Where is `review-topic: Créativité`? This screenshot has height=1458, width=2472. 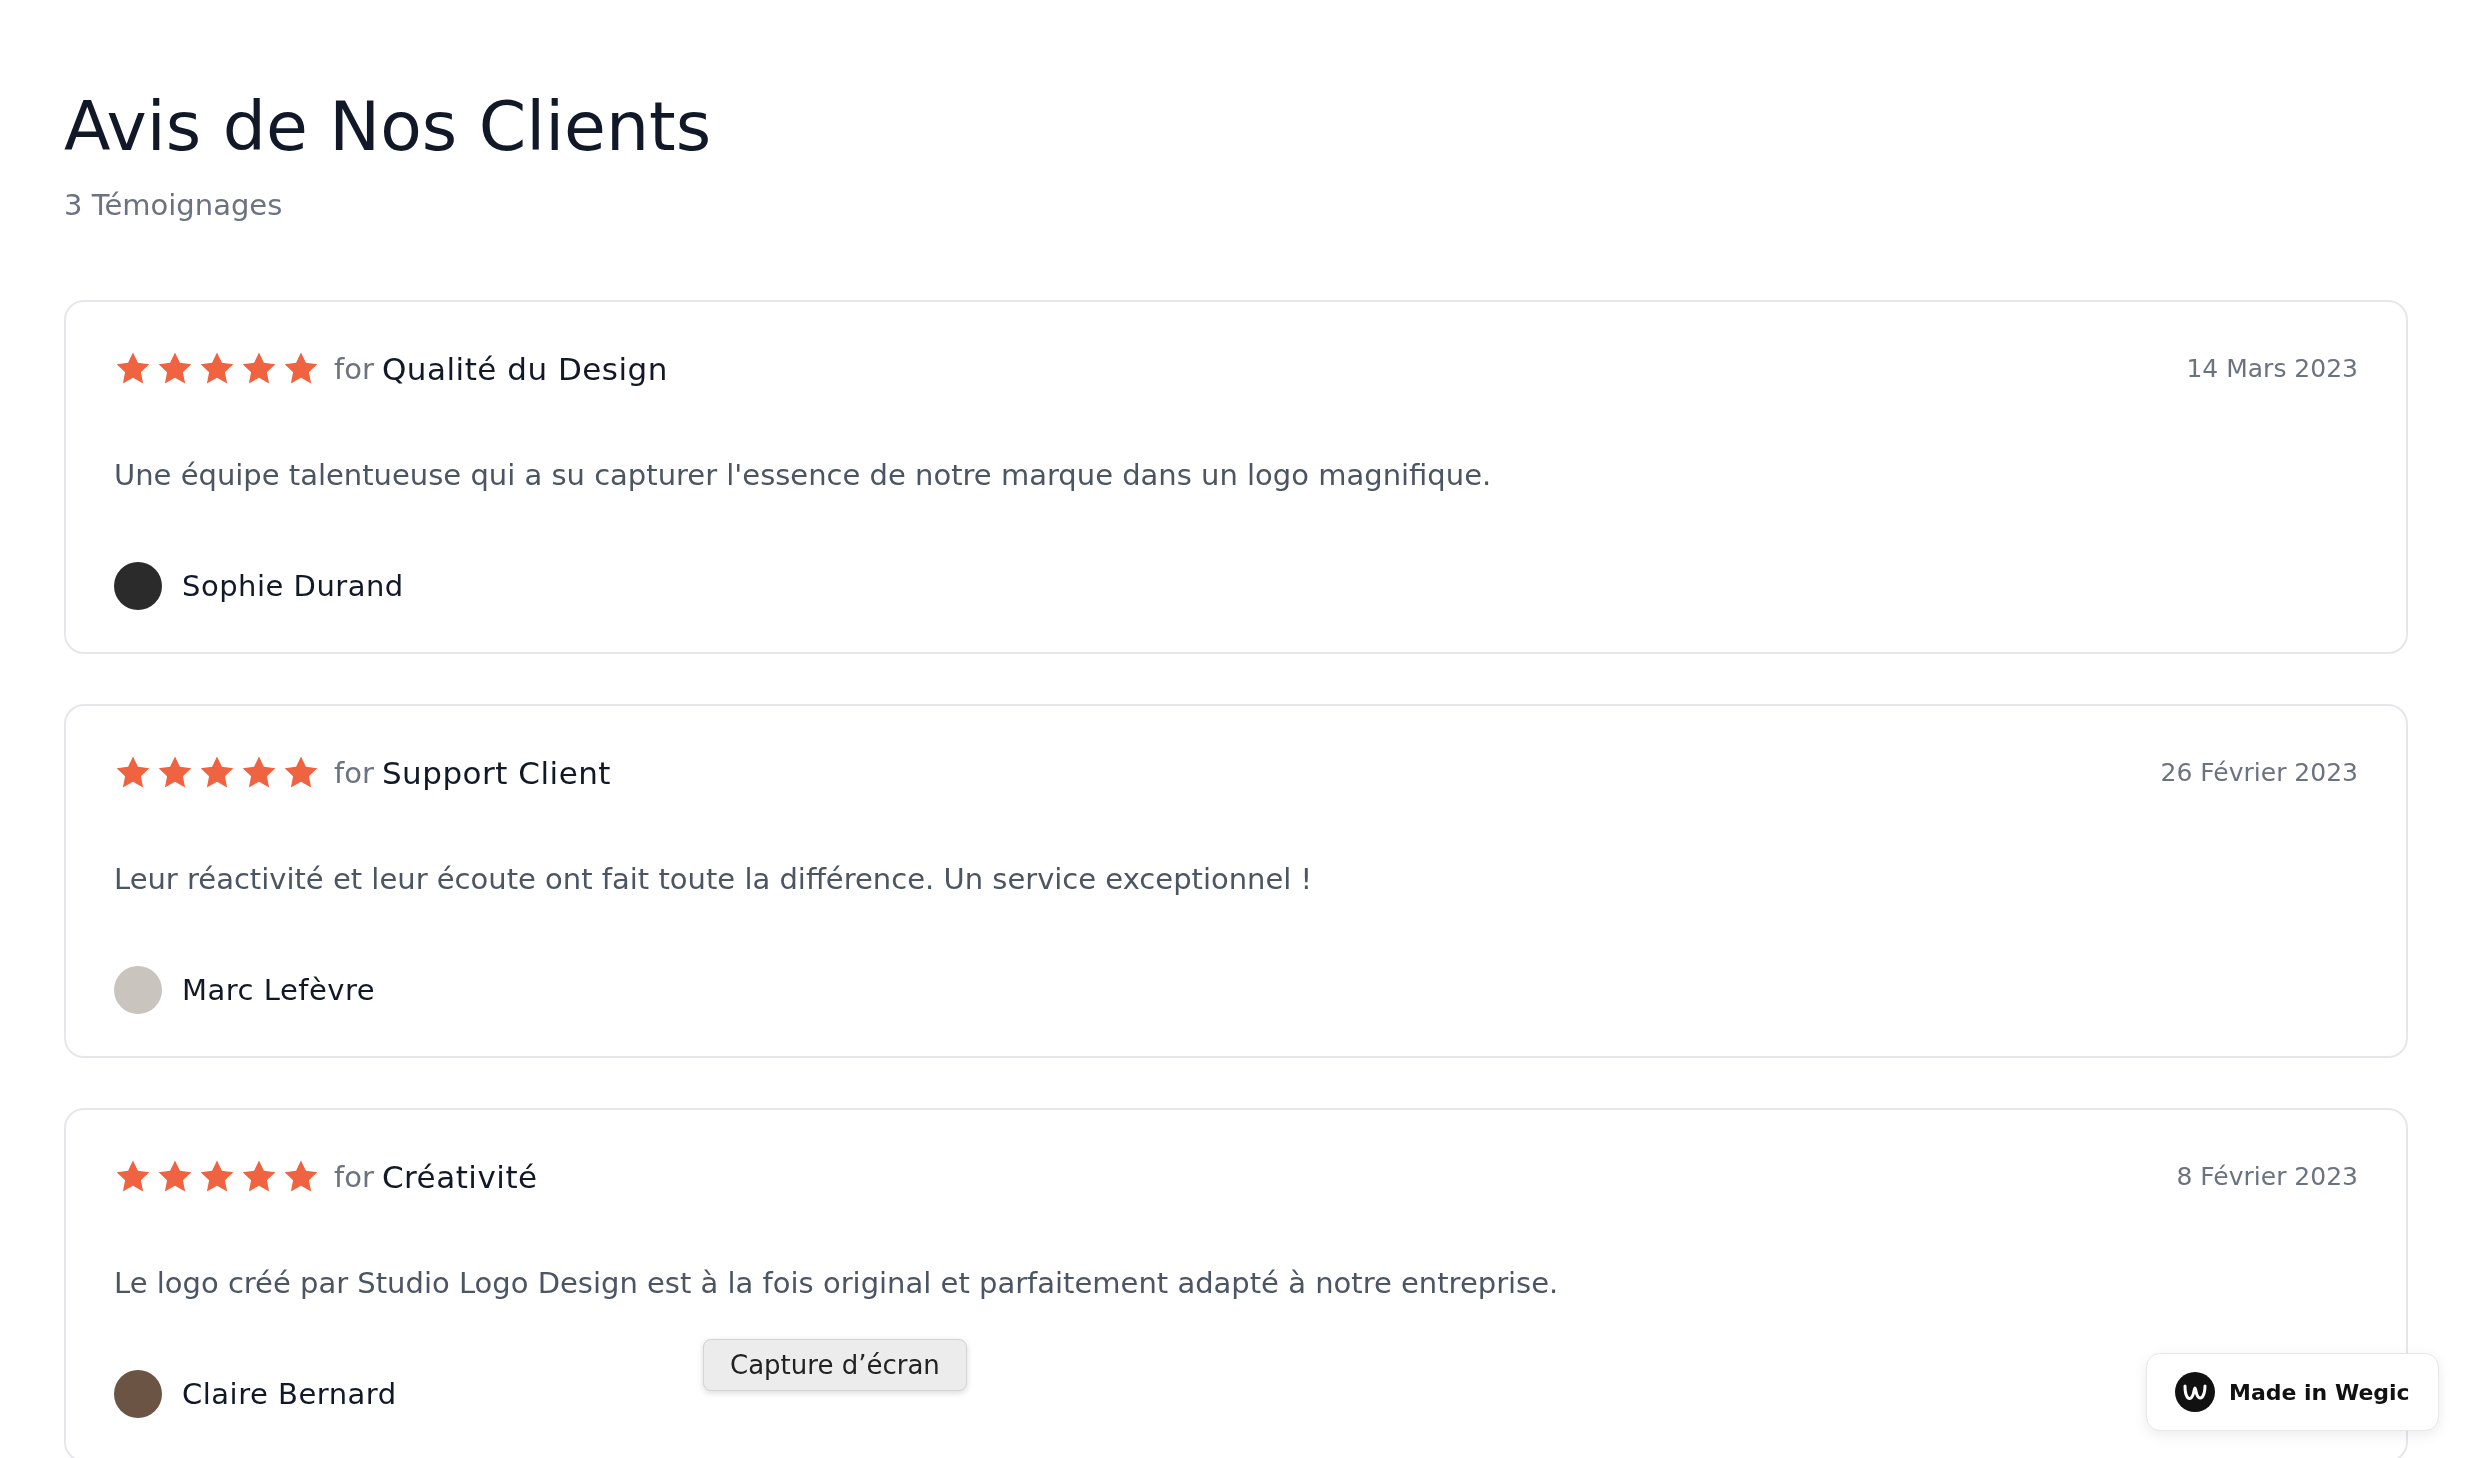 review-topic: Créativité is located at coordinates (459, 1176).